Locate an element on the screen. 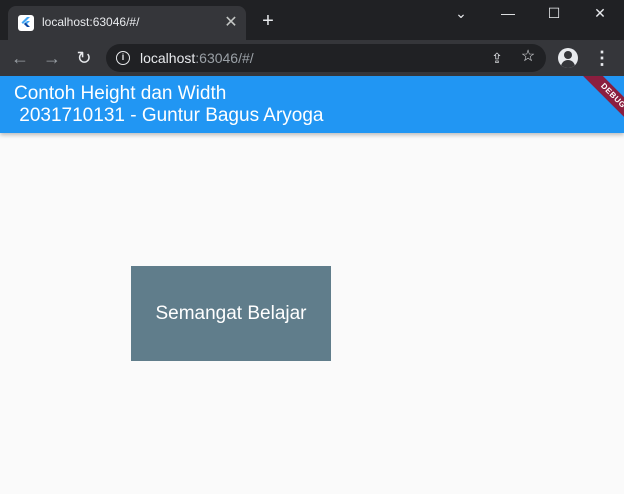 The height and width of the screenshot is (494, 624). url-host: localhost is located at coordinates (168, 58).